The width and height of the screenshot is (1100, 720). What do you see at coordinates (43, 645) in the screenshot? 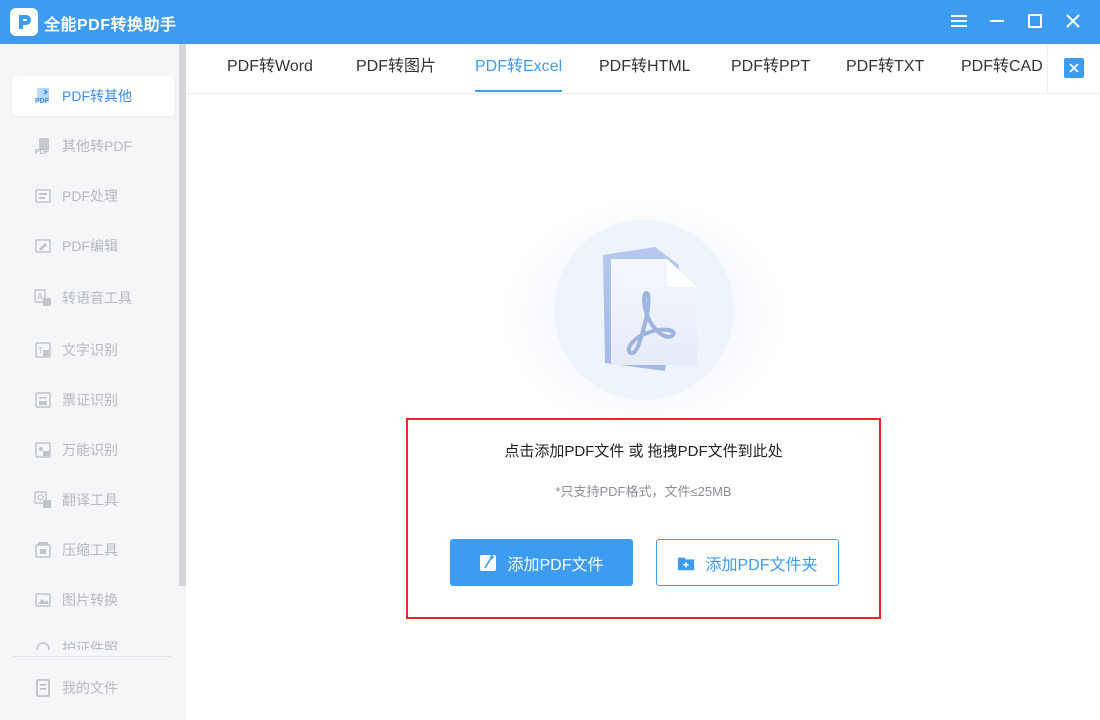
I see `id-photo-icon` at bounding box center [43, 645].